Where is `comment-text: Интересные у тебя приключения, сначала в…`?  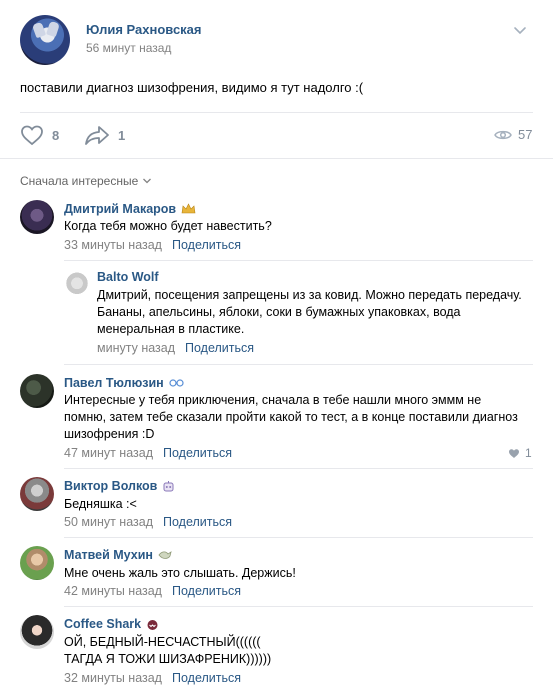 comment-text: Интересные у тебя приключения, сначала в… is located at coordinates (291, 417).